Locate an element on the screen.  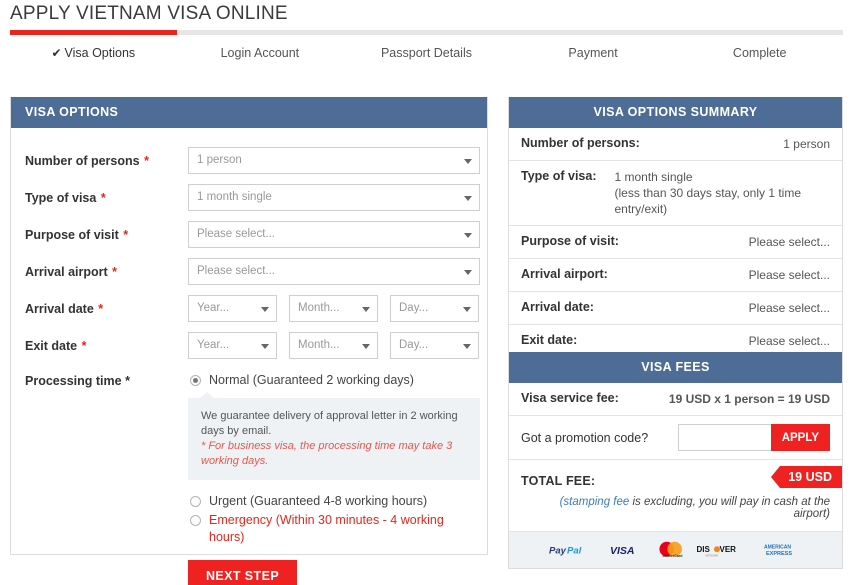
discover-logo-icon: DIS VER NETWORK is located at coordinates (716, 551).